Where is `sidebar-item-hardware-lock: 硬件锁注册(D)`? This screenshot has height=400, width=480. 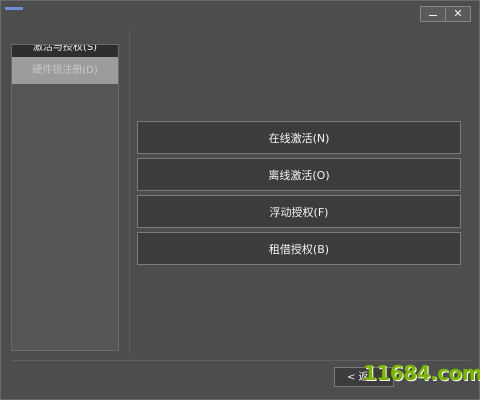
sidebar-item-hardware-lock: 硬件锁注册(D) is located at coordinates (65, 70).